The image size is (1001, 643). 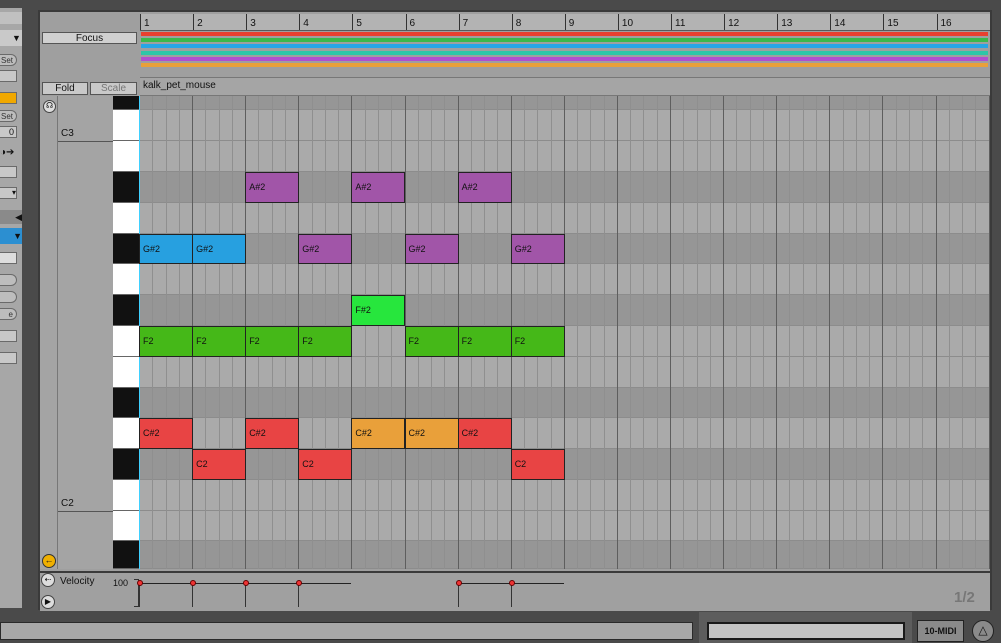 I want to click on arrow-right-icon: ➔, so click(x=10, y=152).